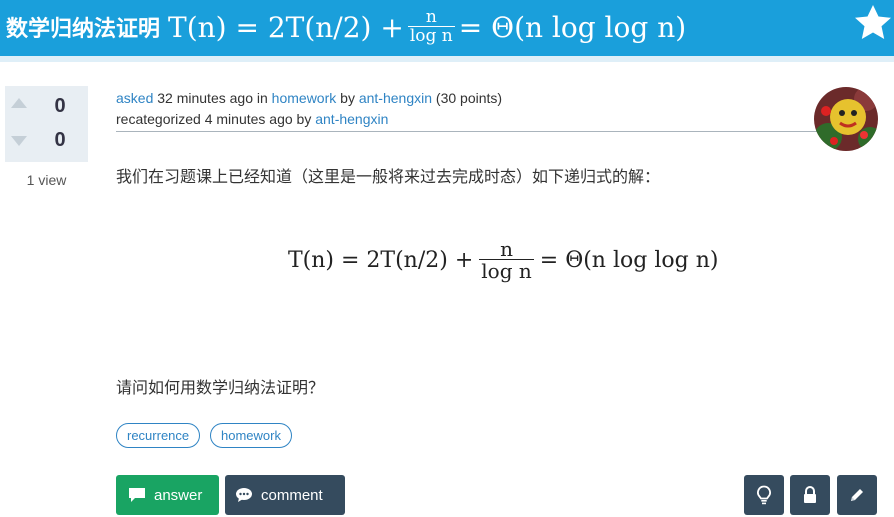 Image resolution: width=894 pixels, height=517 pixels. I want to click on pencil-icon, so click(857, 495).